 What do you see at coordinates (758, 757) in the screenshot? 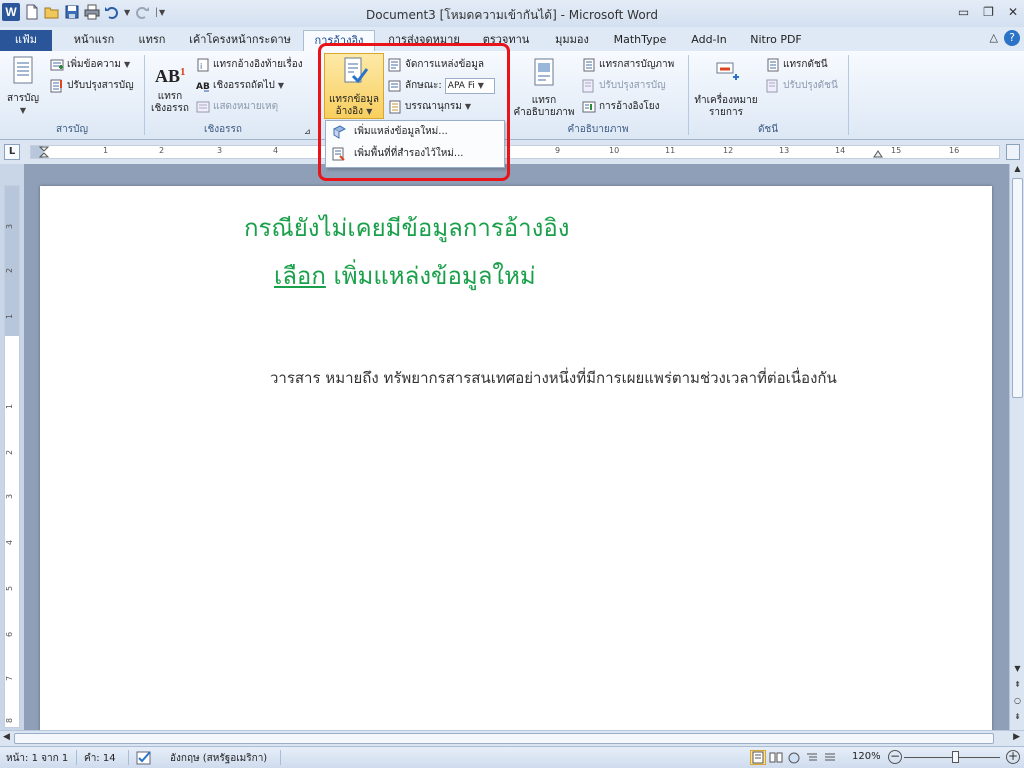
I see `print-layout-view-icon` at bounding box center [758, 757].